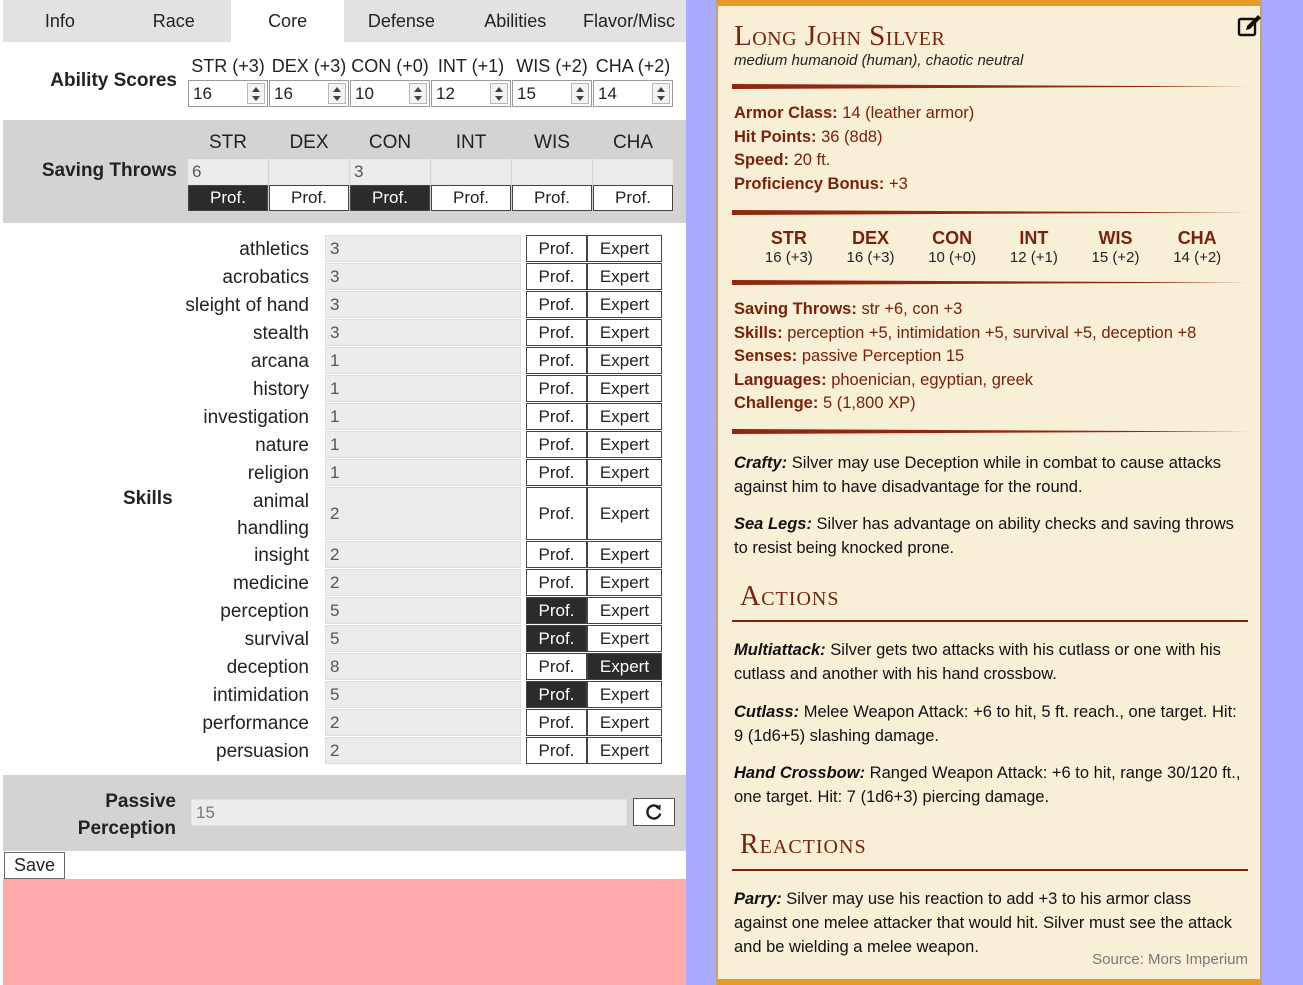  Describe the element at coordinates (390, 93) in the screenshot. I see `ability-score-input: 10` at that location.